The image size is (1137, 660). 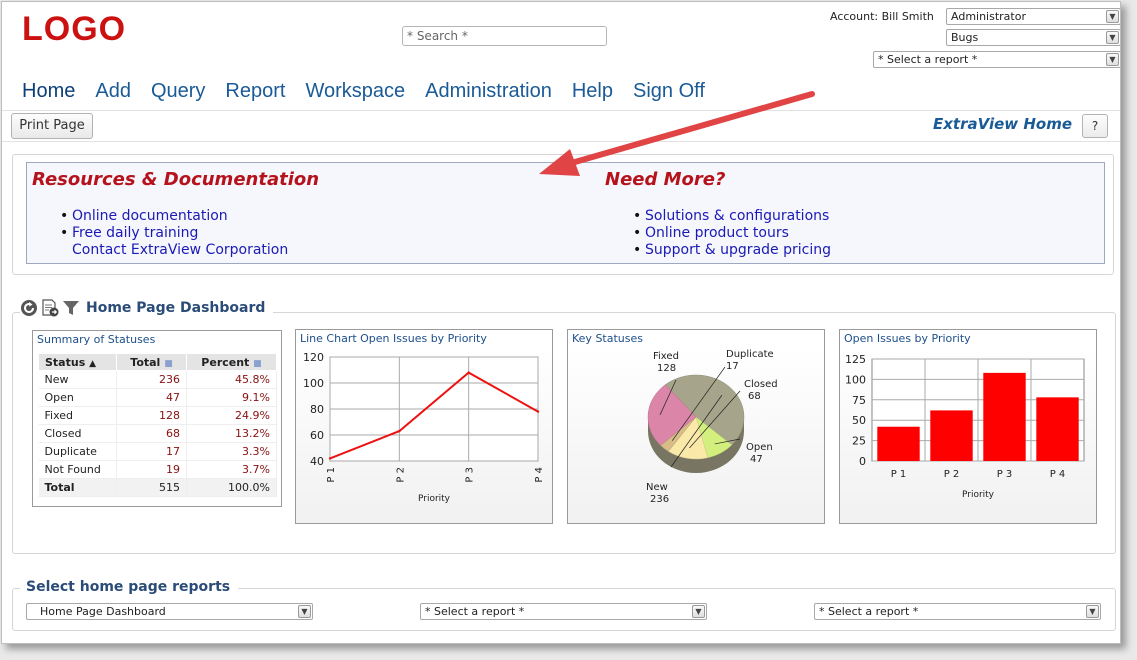 I want to click on col-percent: Percent ■, so click(x=231, y=362).